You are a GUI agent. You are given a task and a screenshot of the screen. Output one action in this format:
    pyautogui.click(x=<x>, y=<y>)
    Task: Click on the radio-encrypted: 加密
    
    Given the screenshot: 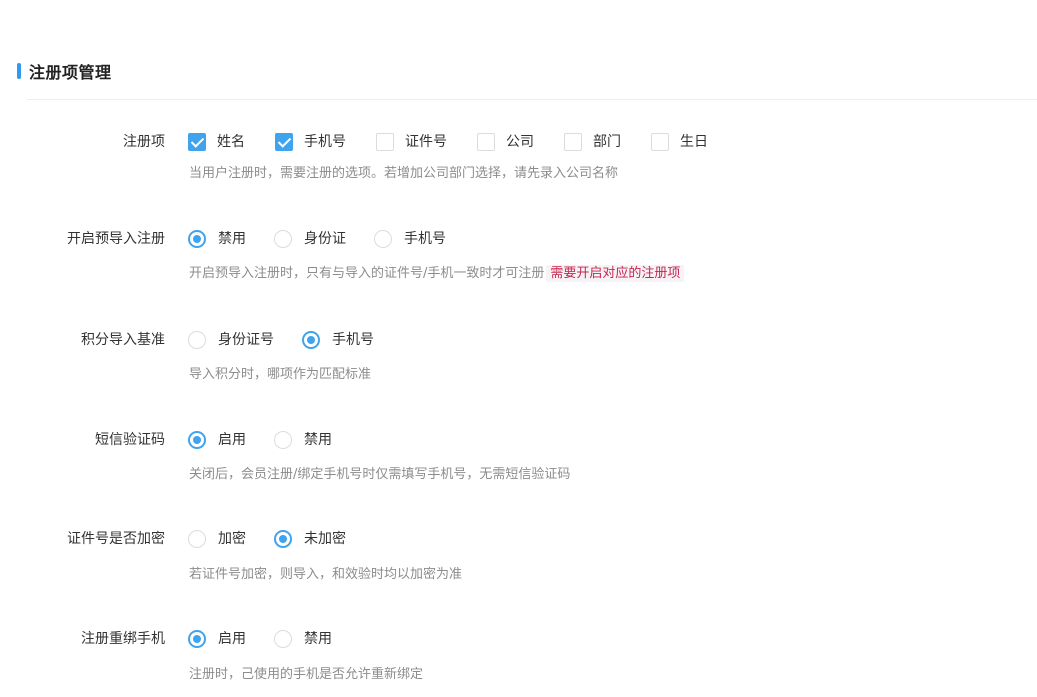 What is the action you would take?
    pyautogui.click(x=217, y=539)
    